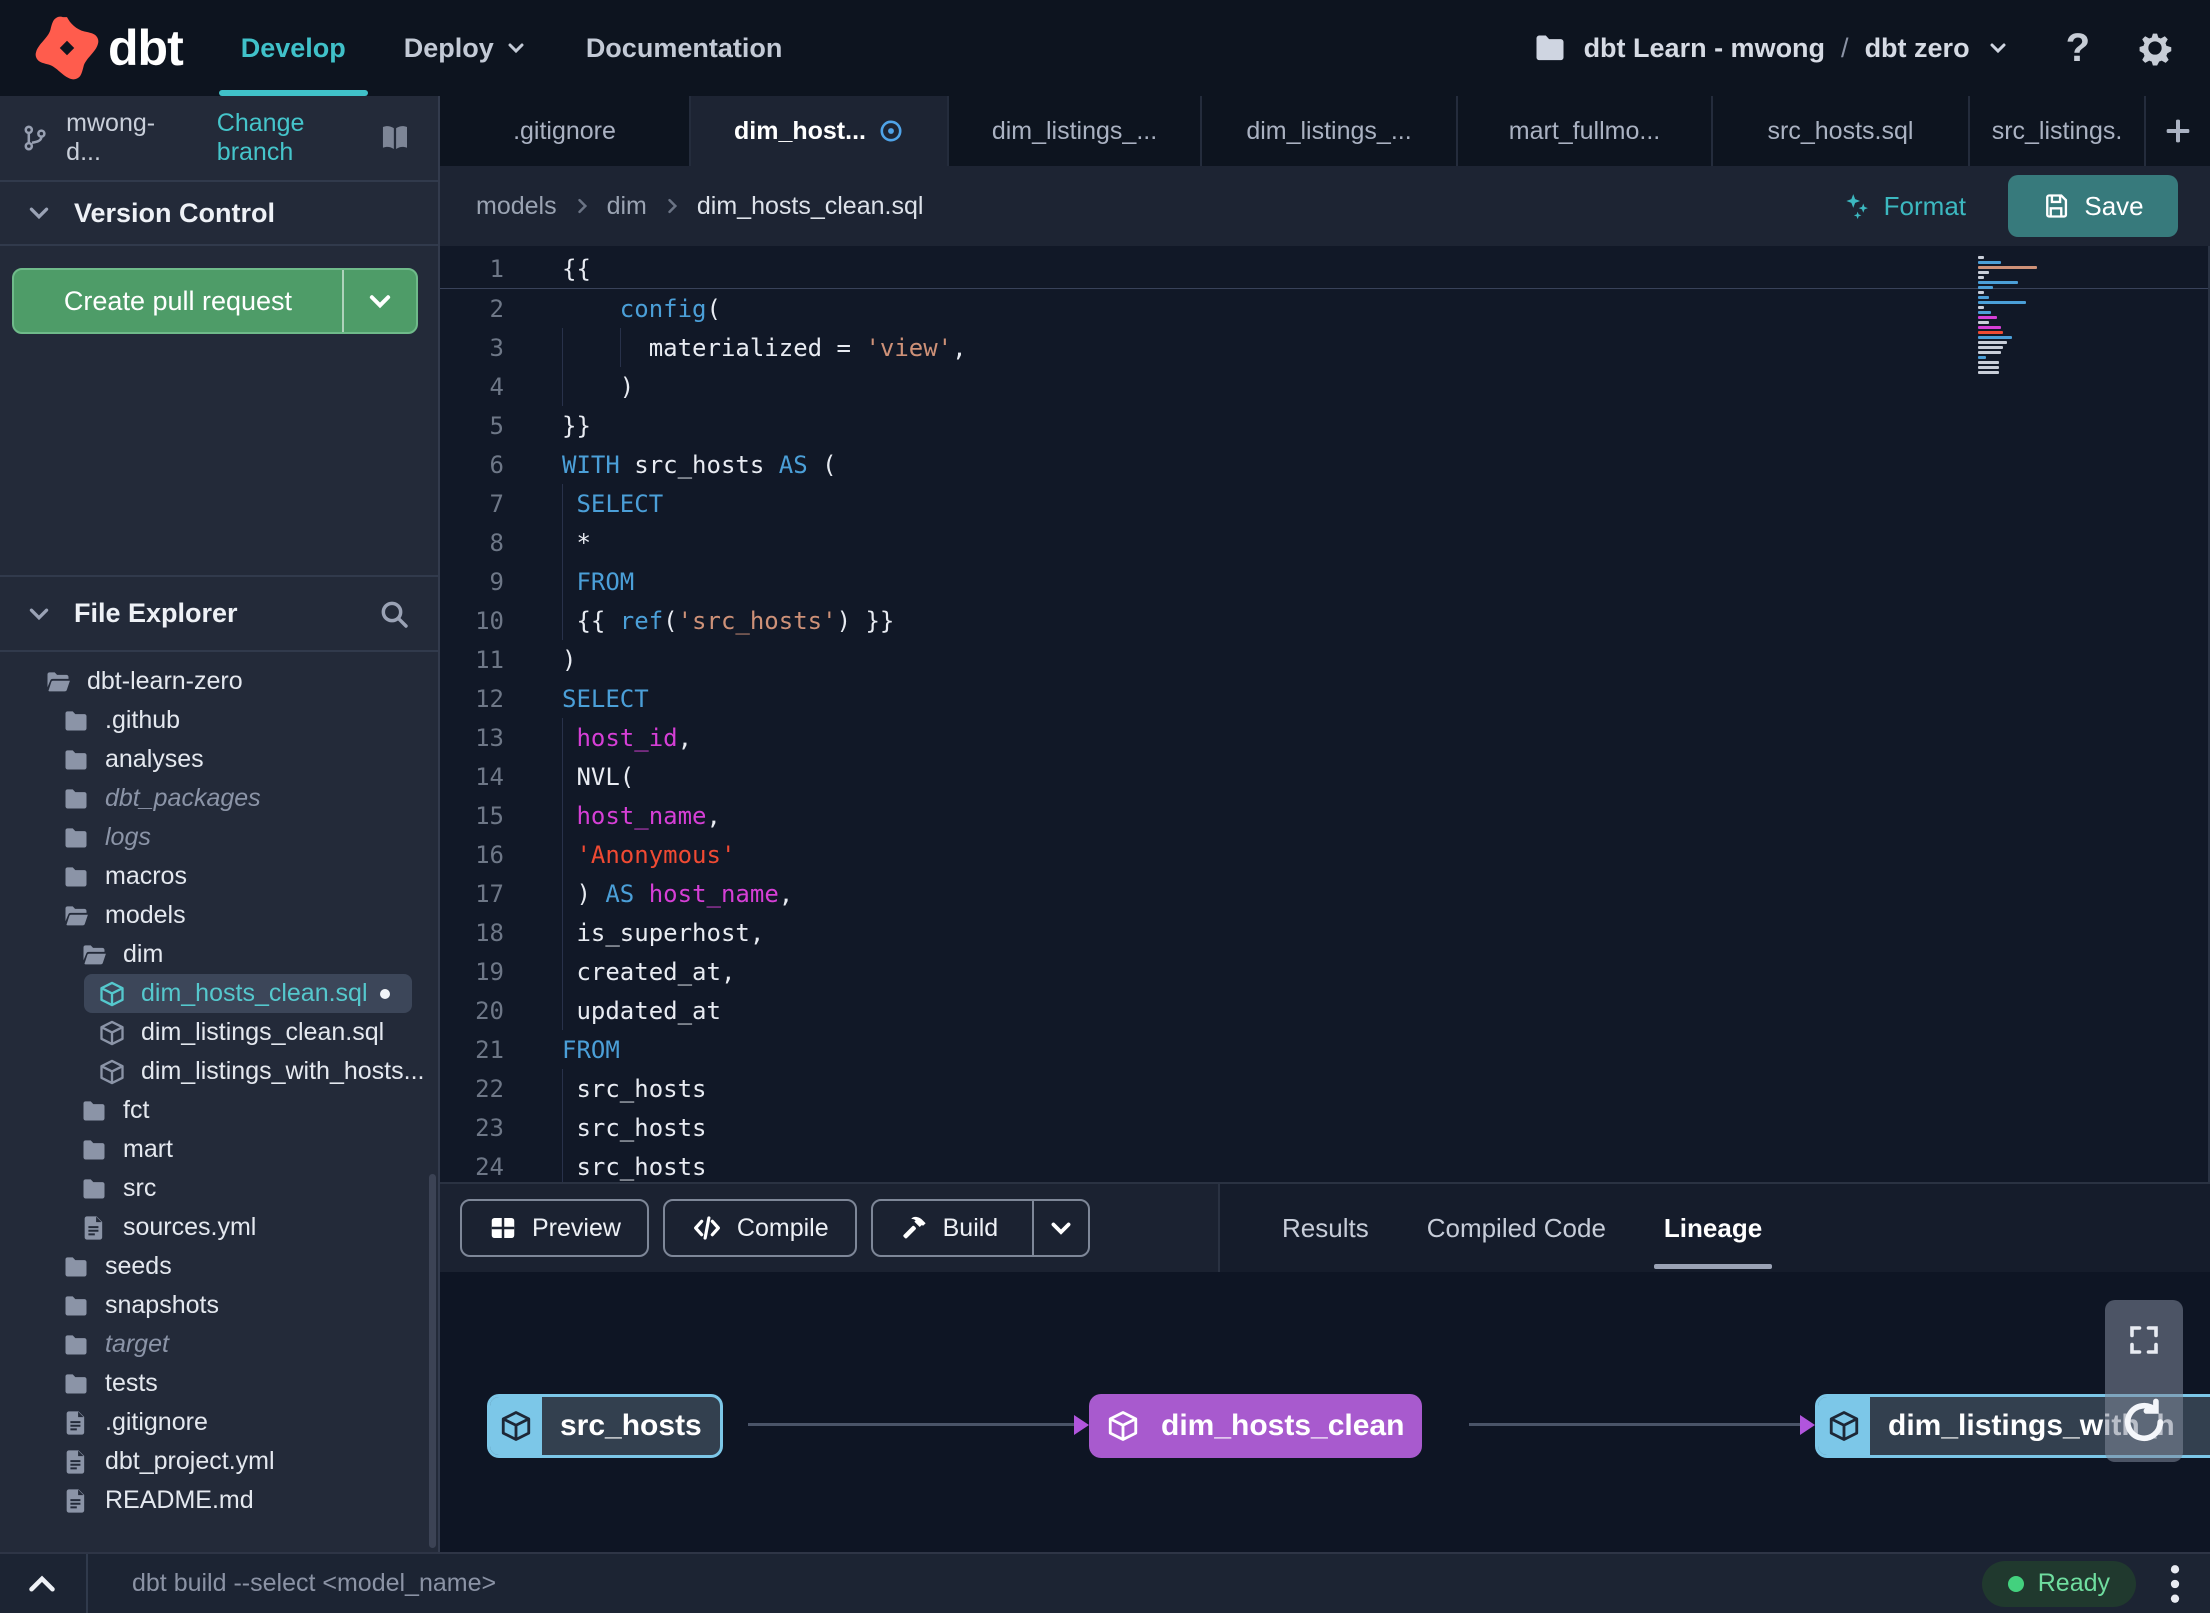 This screenshot has width=2210, height=1613. What do you see at coordinates (1904, 206) in the screenshot?
I see `format-button: Format` at bounding box center [1904, 206].